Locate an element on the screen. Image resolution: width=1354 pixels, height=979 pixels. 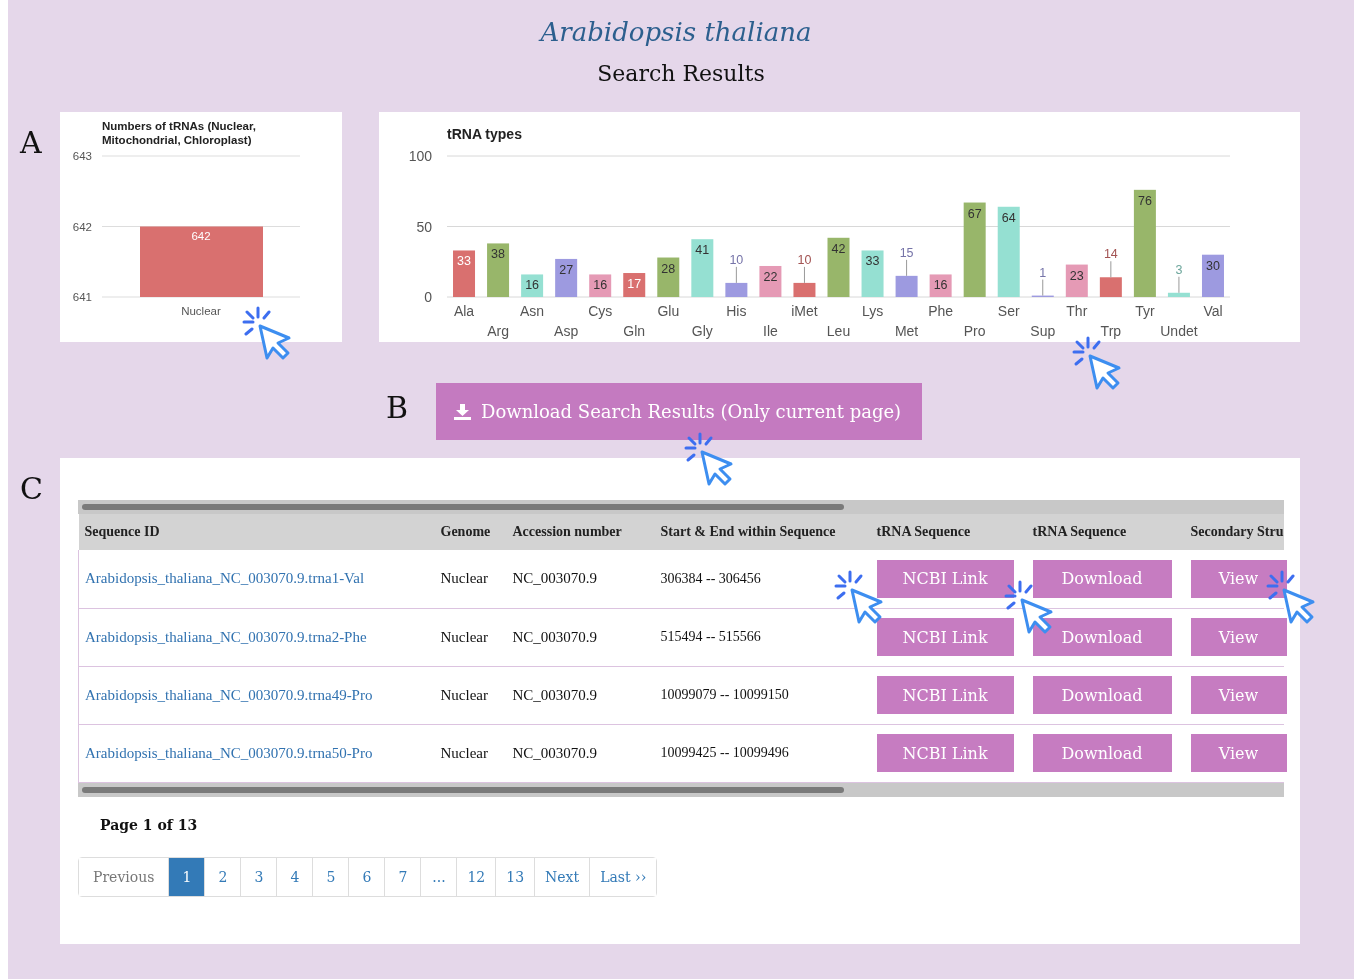
axis-label: Gln is located at coordinates (634, 331).